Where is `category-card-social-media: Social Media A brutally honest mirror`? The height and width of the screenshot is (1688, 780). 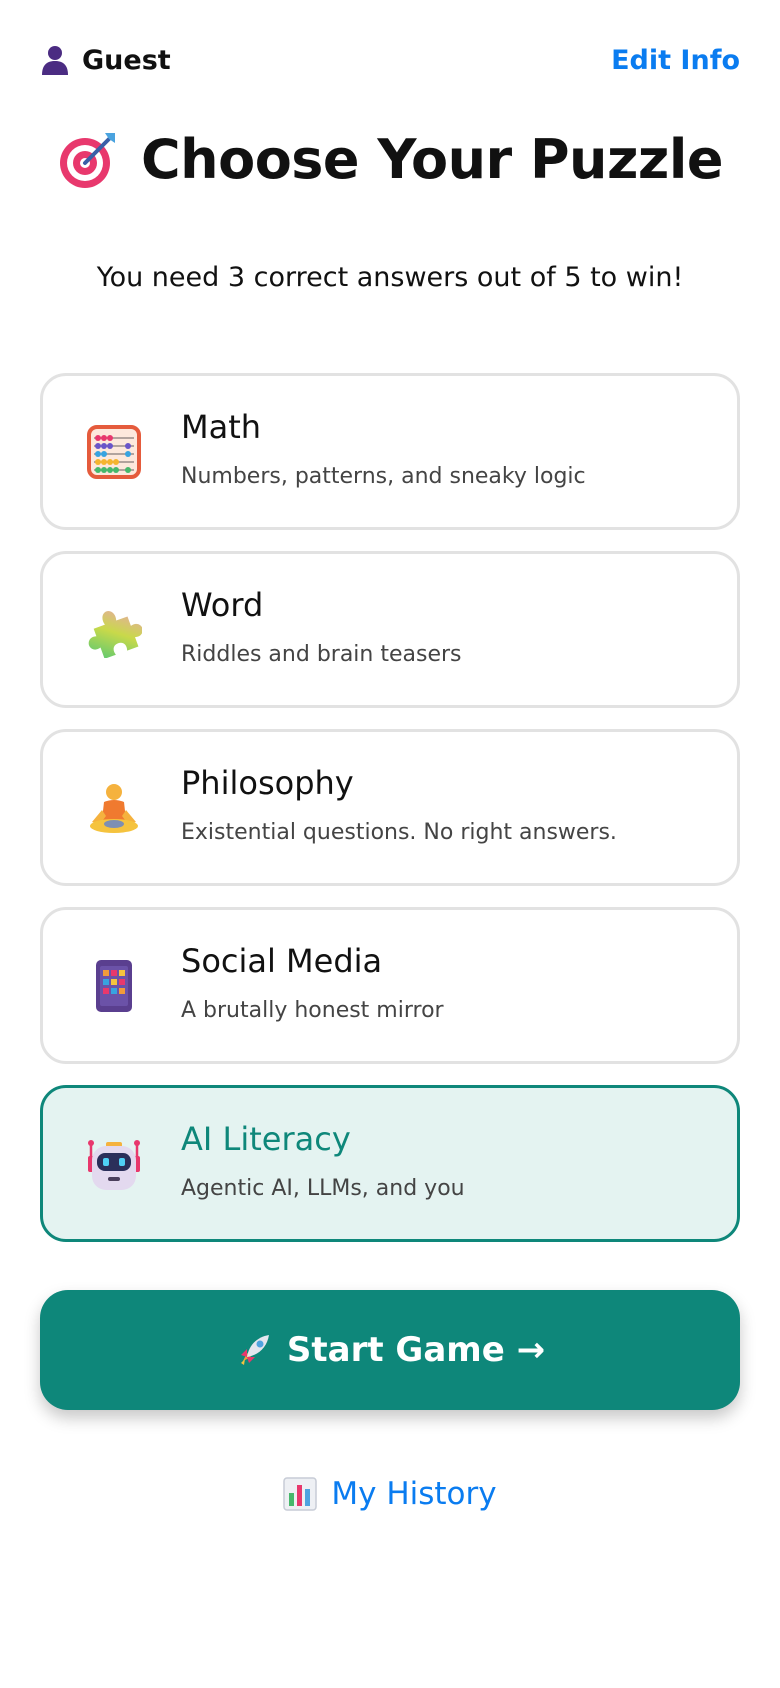 category-card-social-media: Social Media A brutally honest mirror is located at coordinates (390, 985).